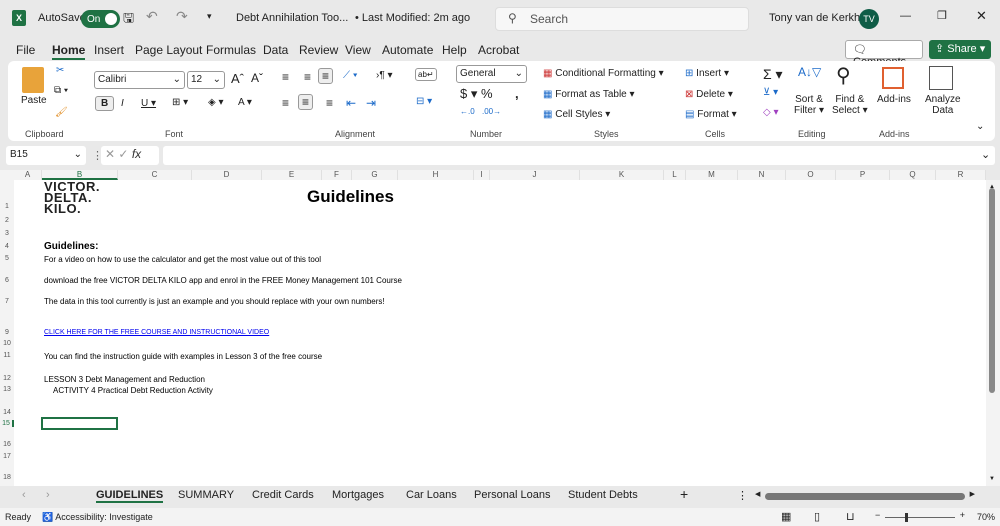 The width and height of the screenshot is (1000, 526). I want to click on text-direction-icon: ›¶ ▾, so click(384, 75).